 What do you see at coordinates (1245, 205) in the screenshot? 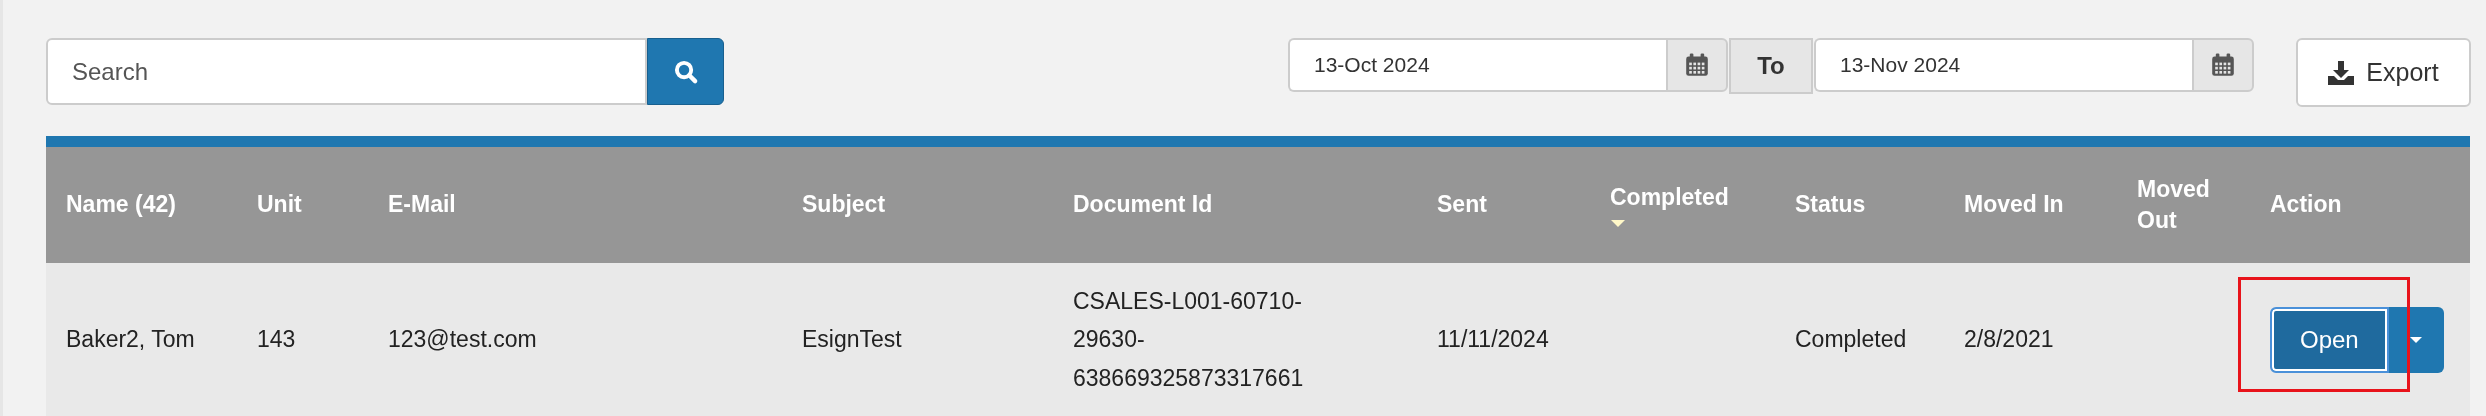
I see `column-header: Document Id` at bounding box center [1245, 205].